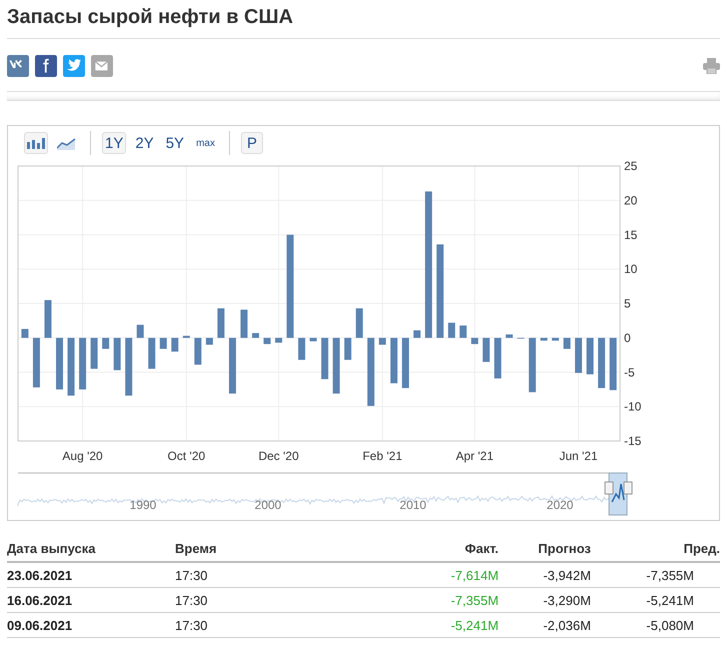 This screenshot has height=664, width=727. I want to click on y-axis-label: -5, so click(629, 372).